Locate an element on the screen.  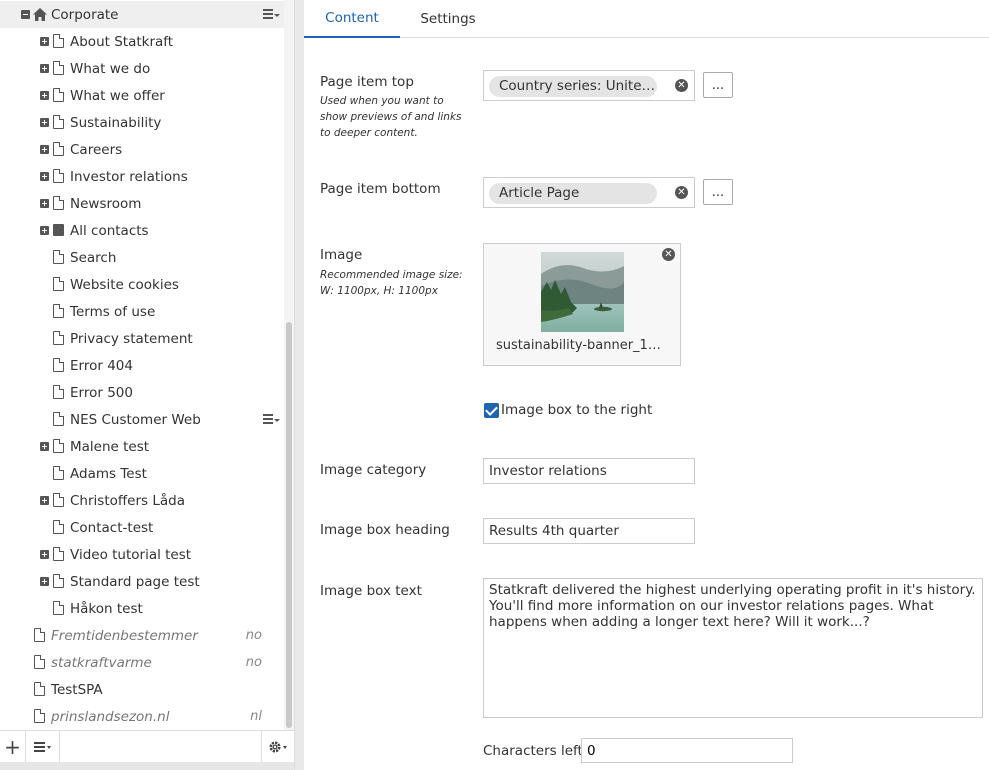
image-category-label: Image category is located at coordinates (373, 470).